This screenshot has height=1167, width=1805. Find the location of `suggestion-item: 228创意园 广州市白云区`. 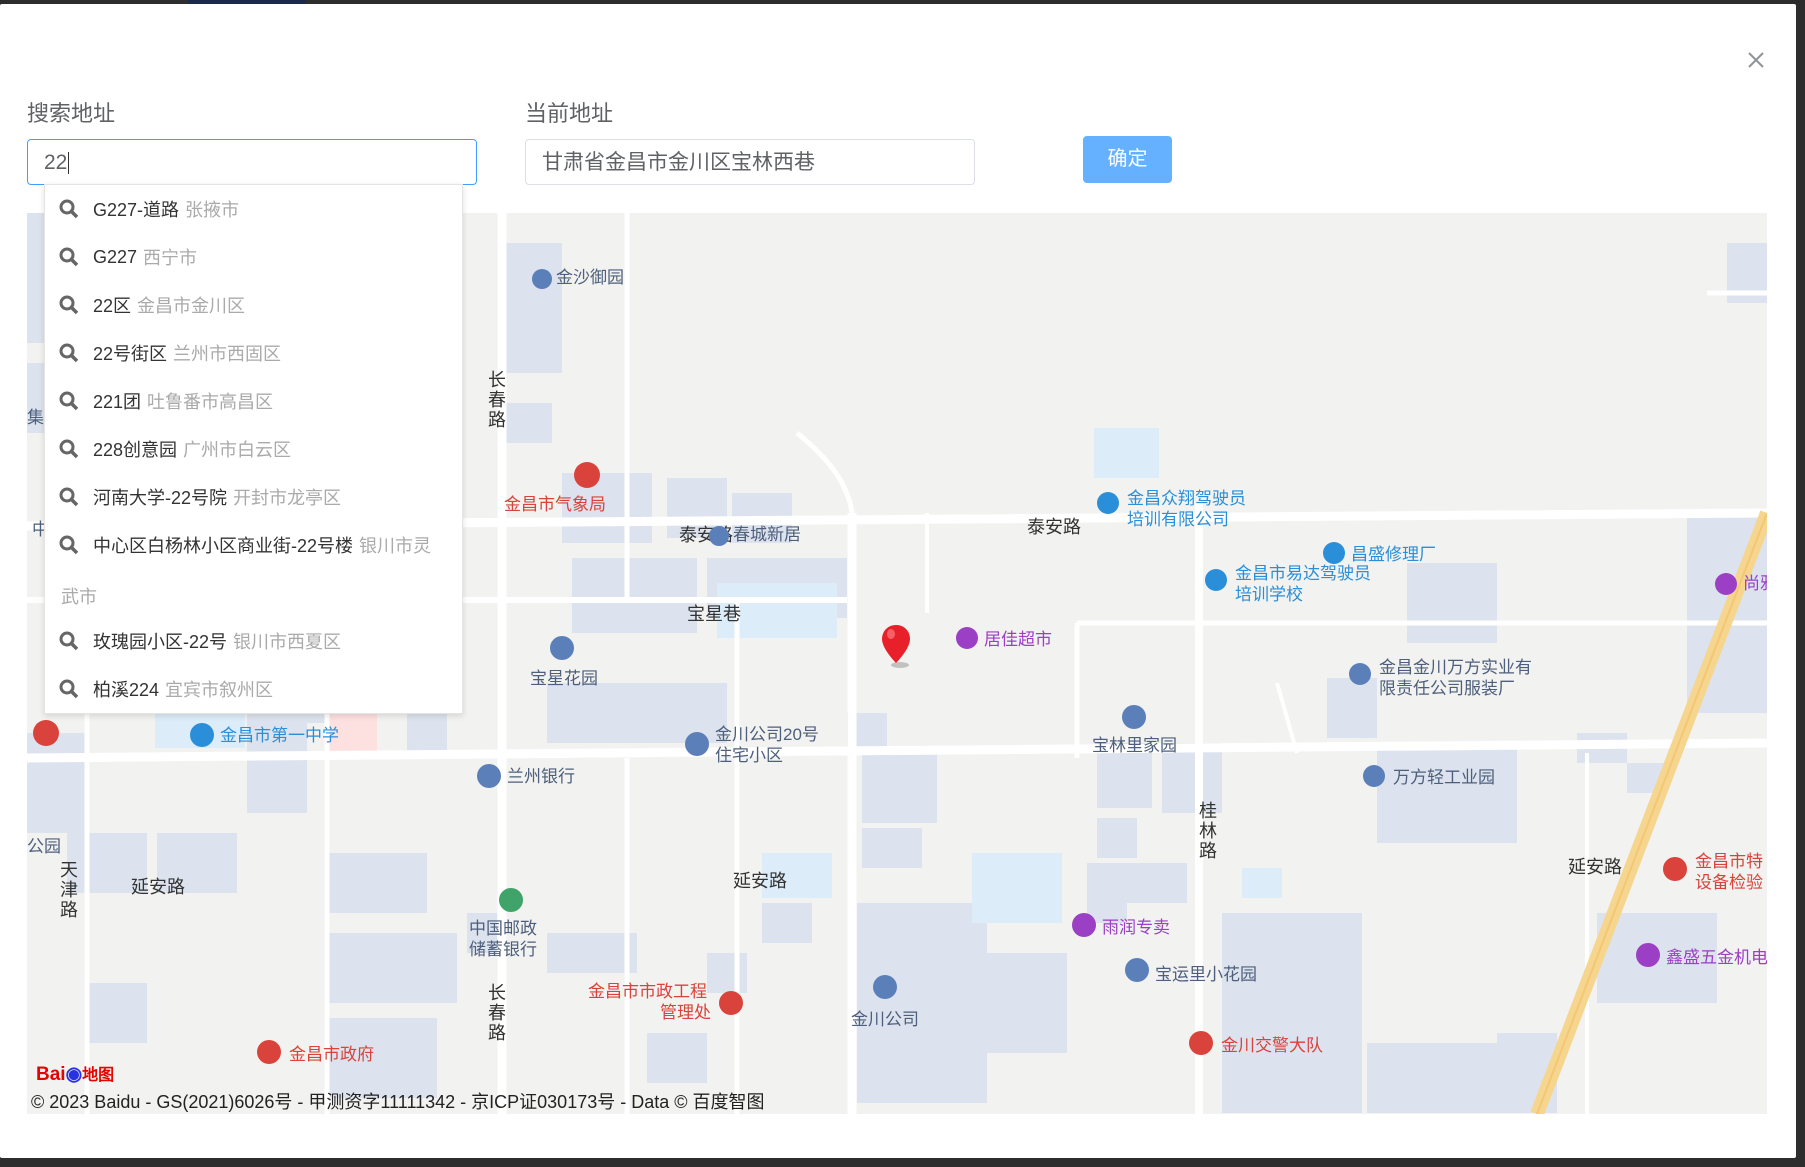

suggestion-item: 228创意园 广州市白云区 is located at coordinates (253, 449).